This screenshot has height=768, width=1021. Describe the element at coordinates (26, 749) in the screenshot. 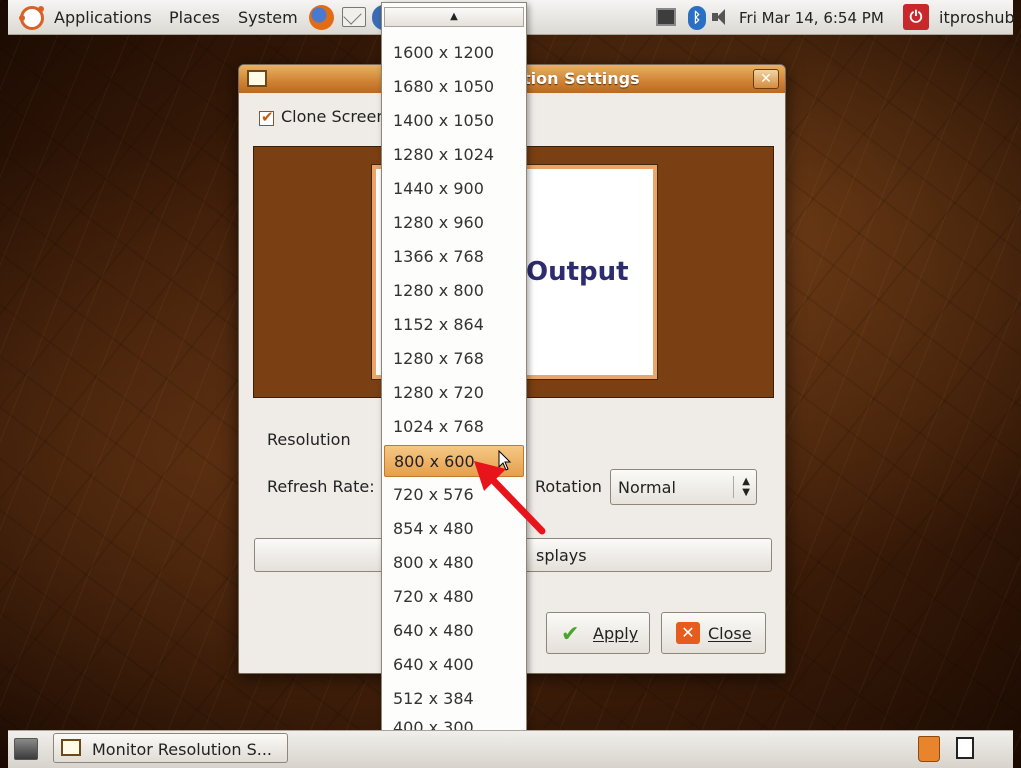

I see `show-desktop-icon` at that location.